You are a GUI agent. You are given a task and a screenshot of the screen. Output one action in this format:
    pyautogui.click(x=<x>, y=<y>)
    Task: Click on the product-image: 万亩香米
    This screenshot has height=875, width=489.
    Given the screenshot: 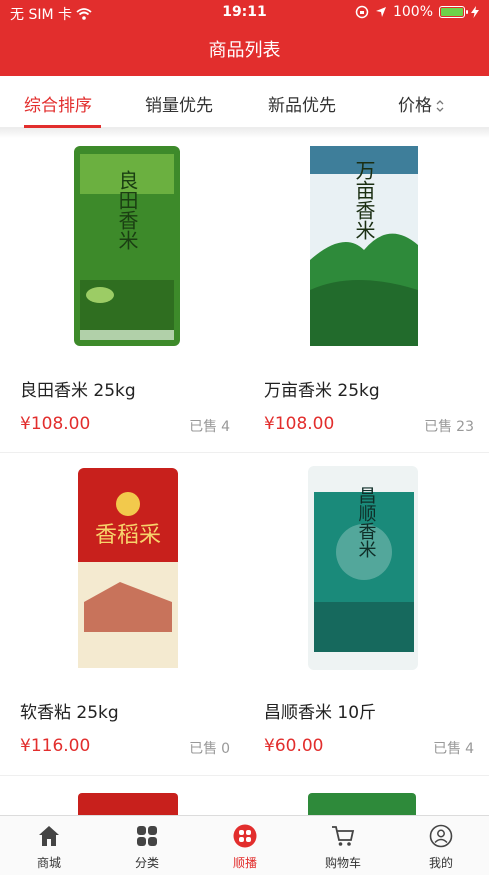 What is the action you would take?
    pyautogui.click(x=364, y=246)
    